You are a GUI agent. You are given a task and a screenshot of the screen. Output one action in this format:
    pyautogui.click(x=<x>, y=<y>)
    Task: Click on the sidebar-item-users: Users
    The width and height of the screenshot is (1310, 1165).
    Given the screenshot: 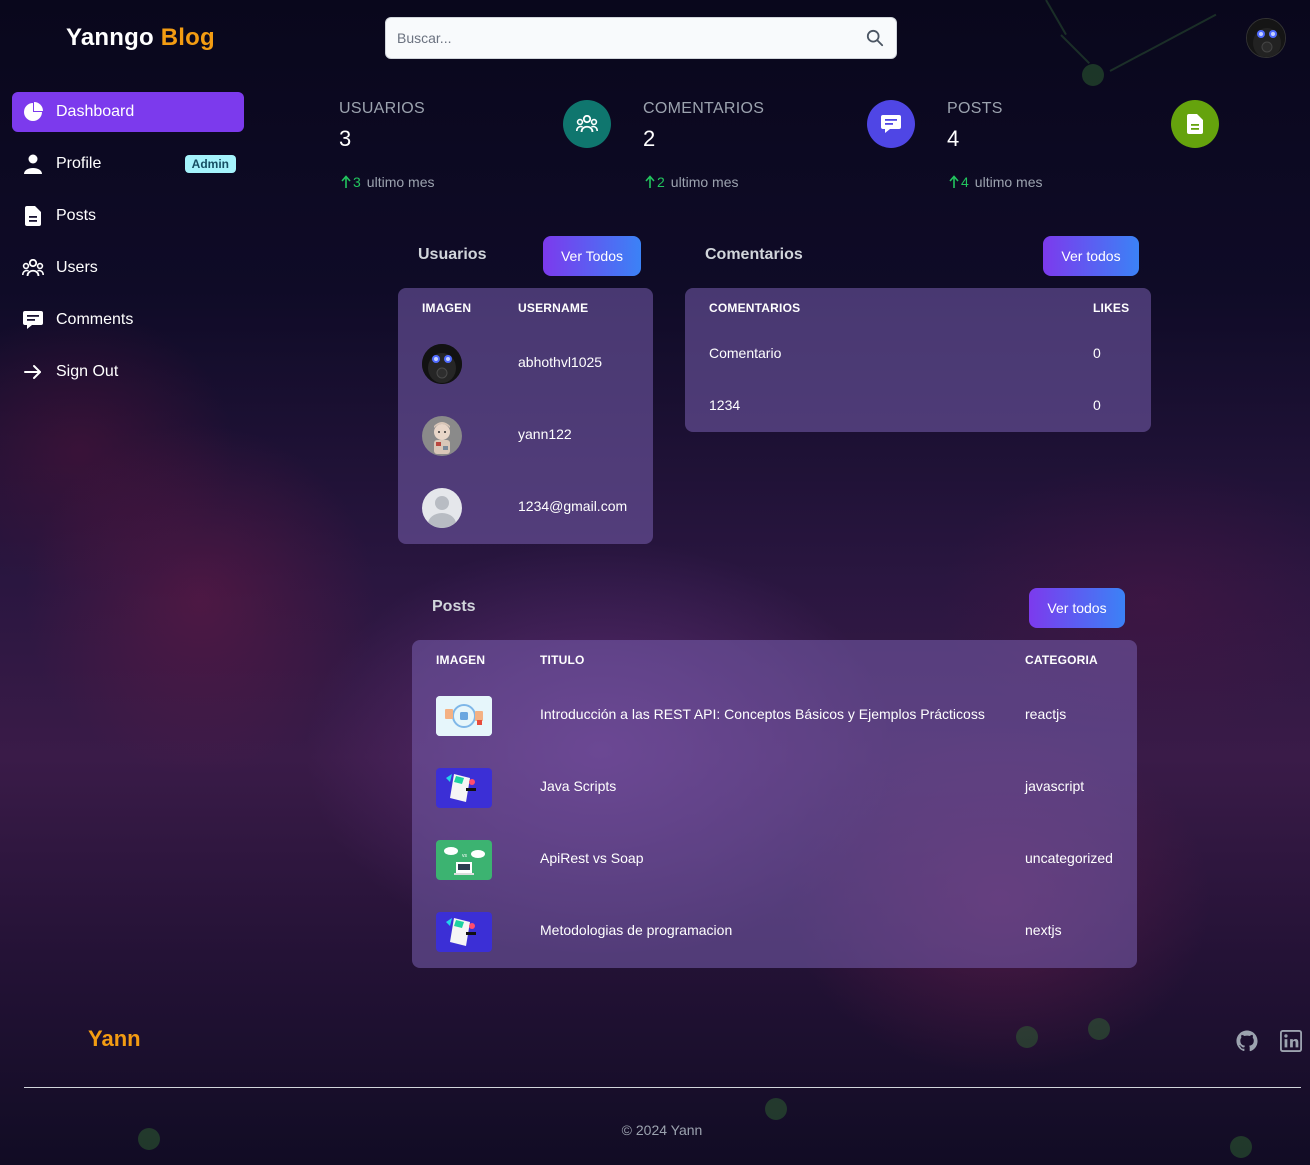 What is the action you would take?
    pyautogui.click(x=128, y=268)
    